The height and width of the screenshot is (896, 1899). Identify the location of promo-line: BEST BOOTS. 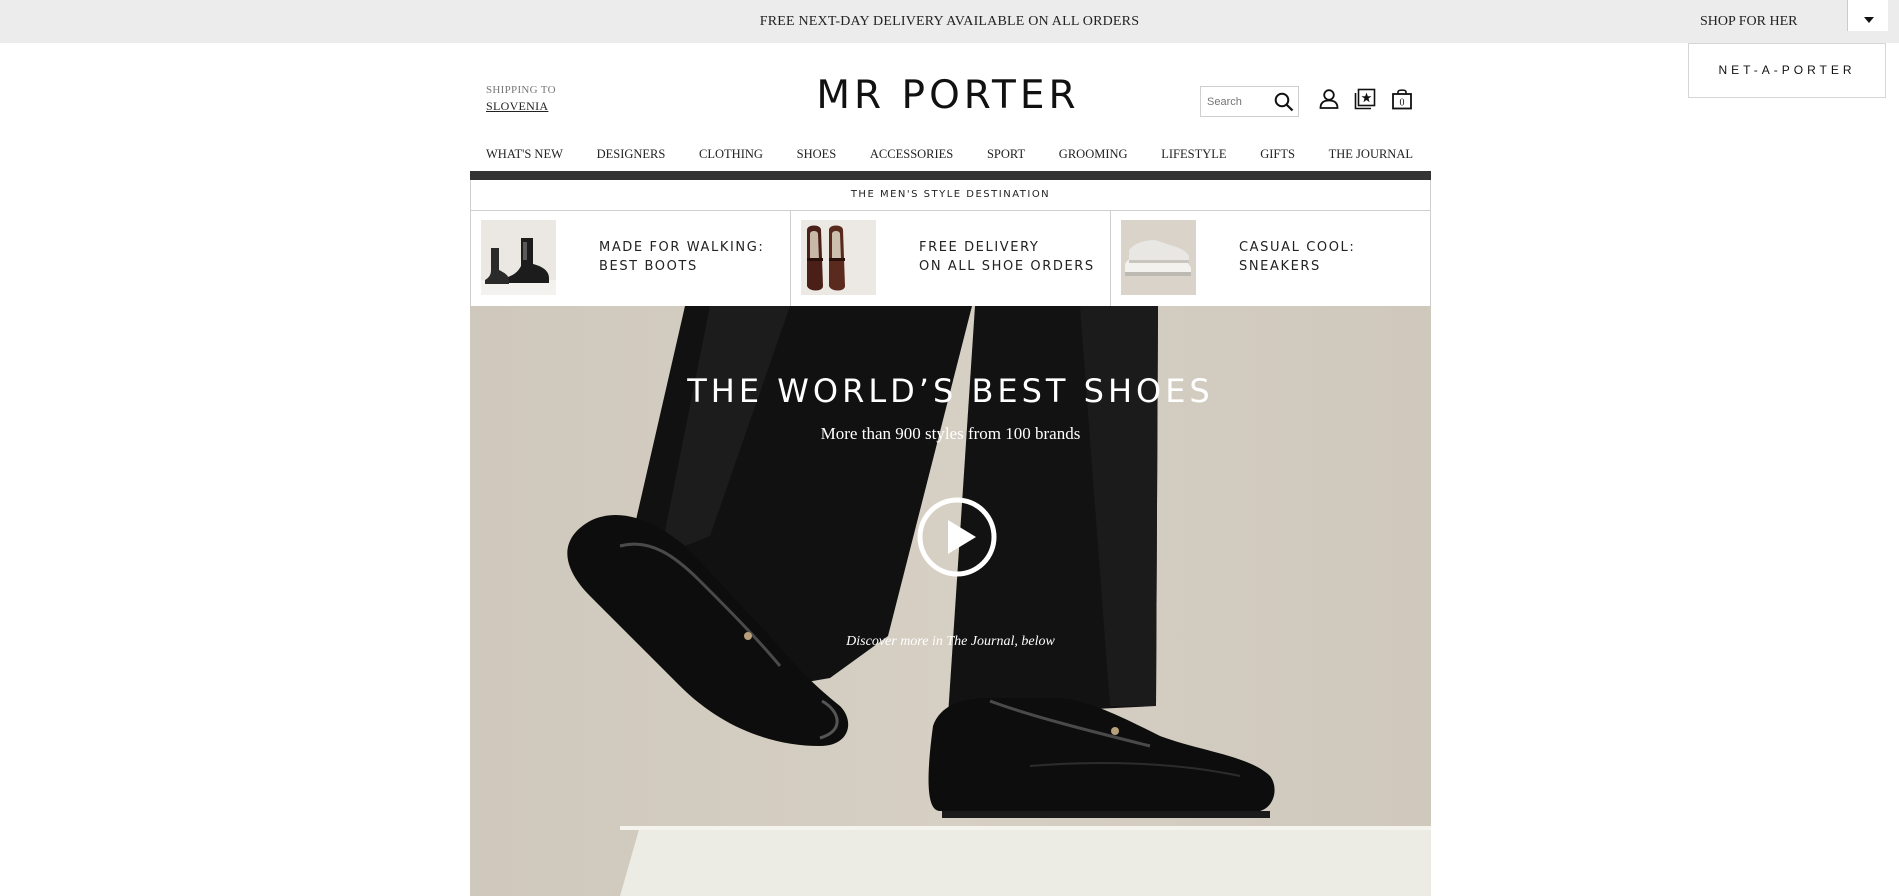
(648, 266).